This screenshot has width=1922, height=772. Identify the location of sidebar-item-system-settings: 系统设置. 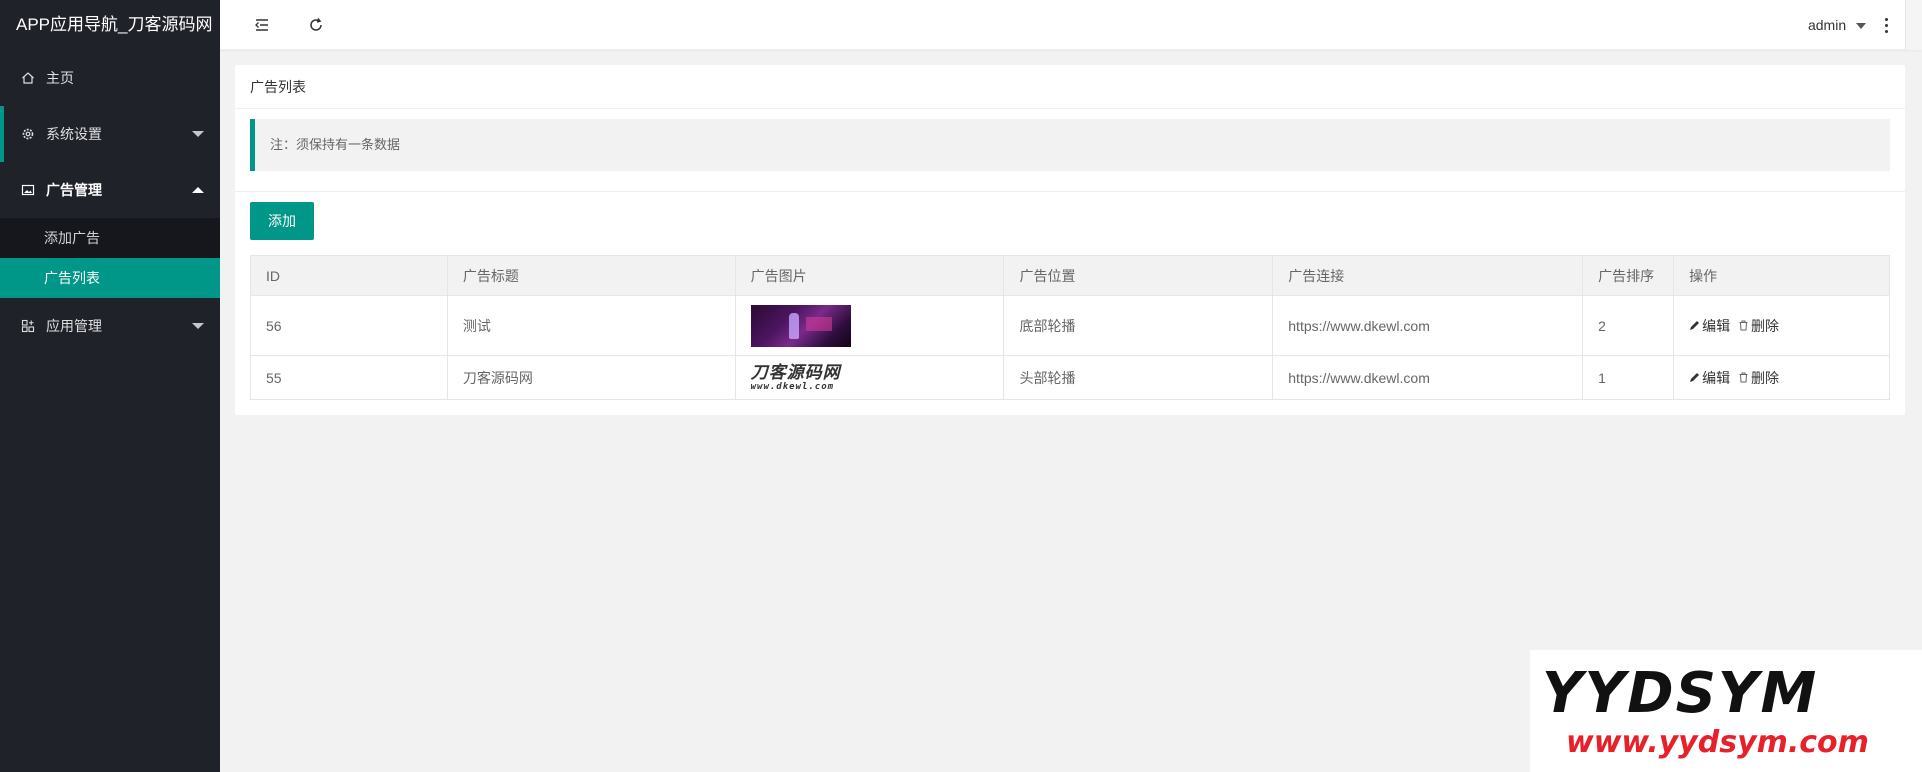
(110, 134).